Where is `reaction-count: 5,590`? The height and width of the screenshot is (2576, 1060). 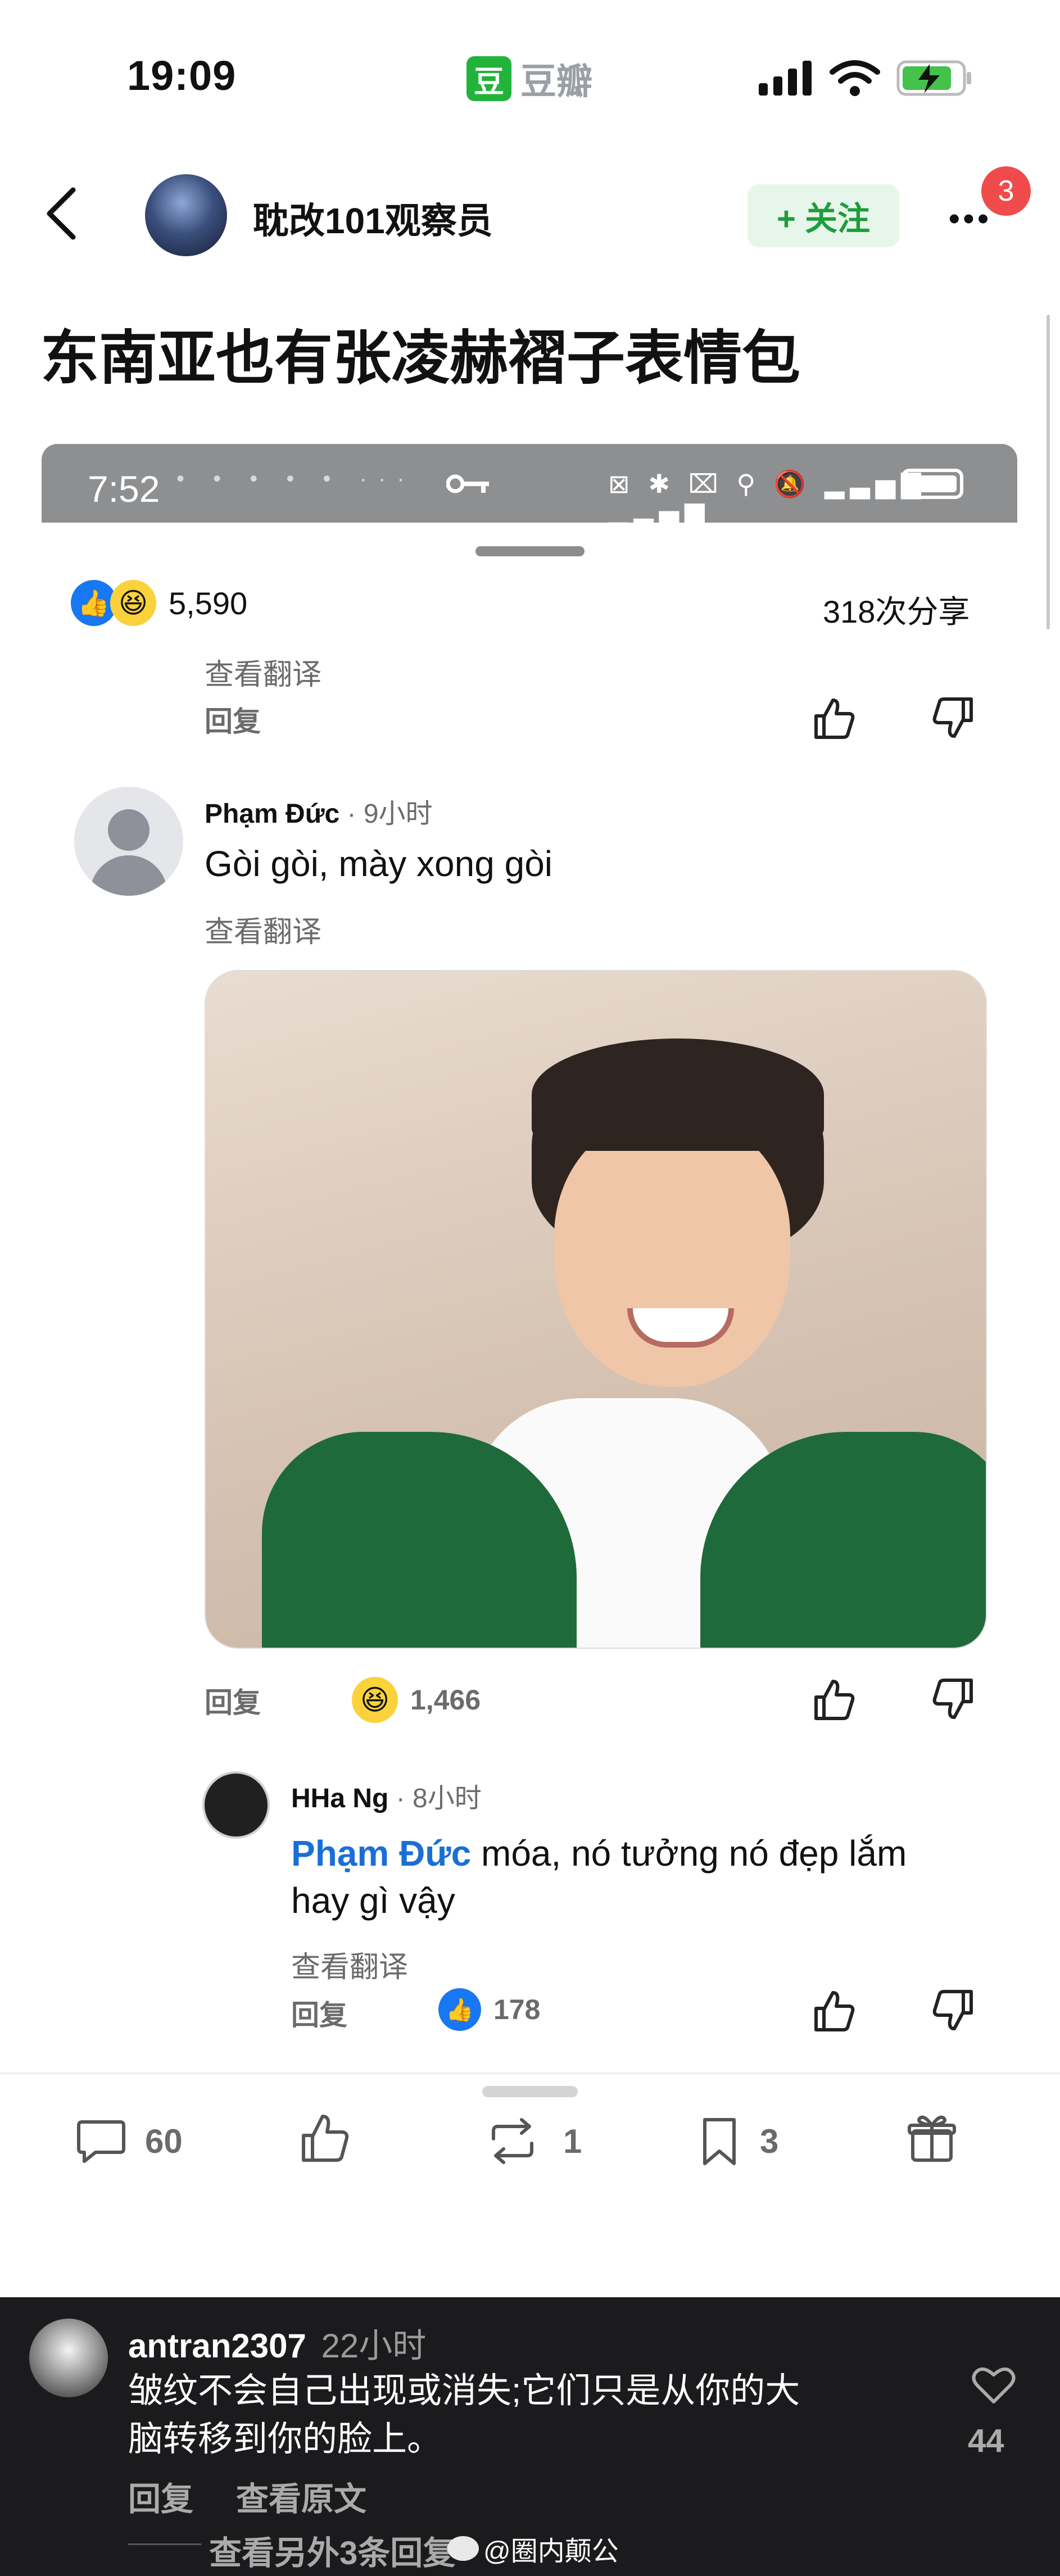
reaction-count: 5,590 is located at coordinates (208, 603).